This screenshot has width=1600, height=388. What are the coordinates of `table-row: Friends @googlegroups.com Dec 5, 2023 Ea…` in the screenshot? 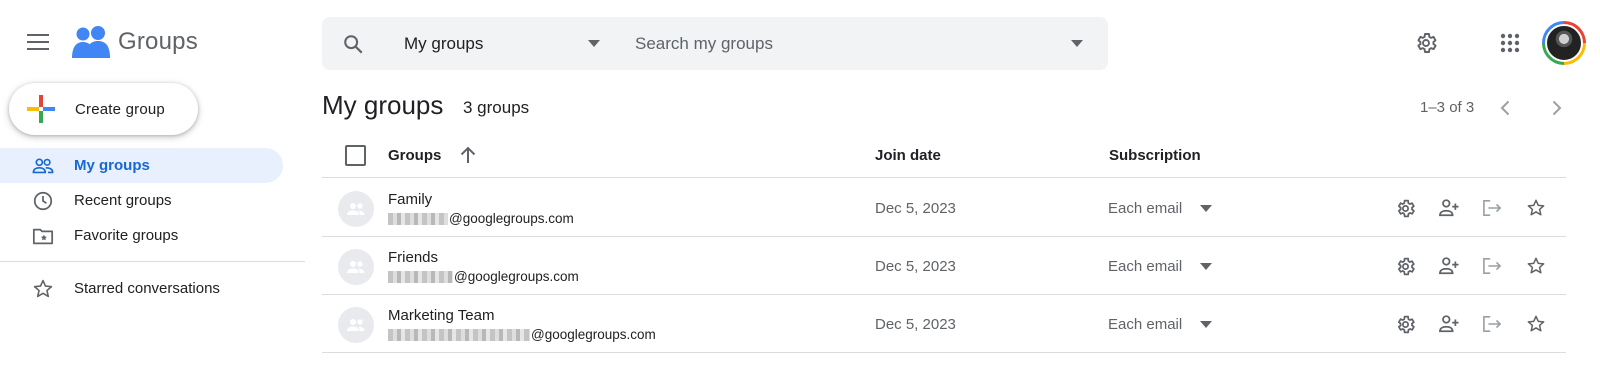 It's located at (944, 266).